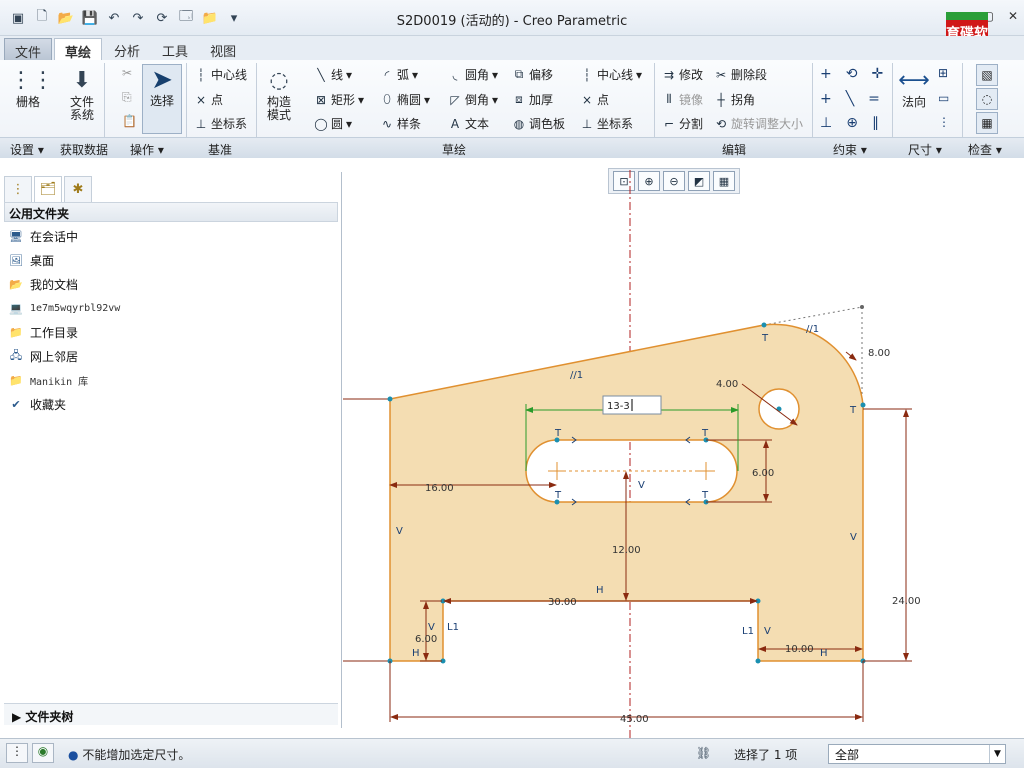 Image resolution: width=1024 pixels, height=768 pixels. Describe the element at coordinates (64, 356) in the screenshot. I see `folder-network: 🖧 网上邻居` at that location.